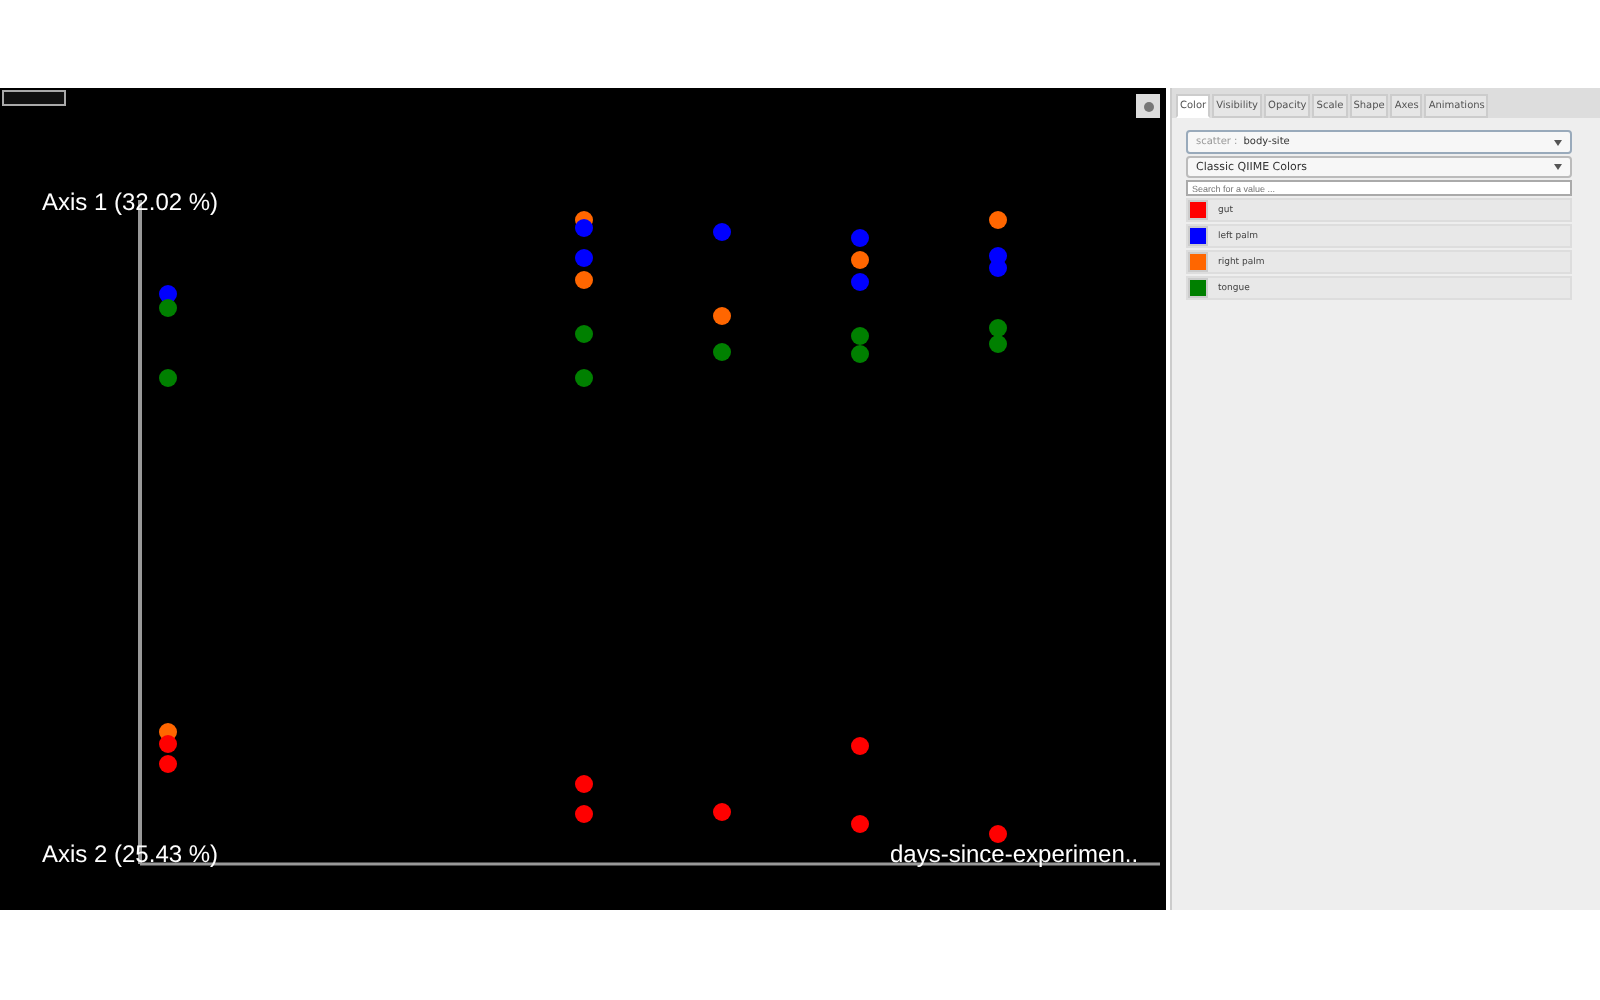 This screenshot has width=1600, height=1000. I want to click on axis-label: Axis 1 (32.02 %), so click(130, 202).